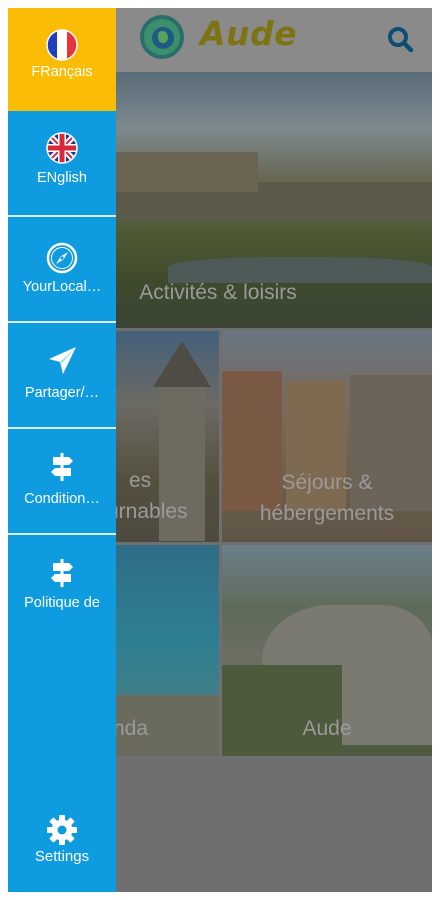 This screenshot has width=443, height=900. What do you see at coordinates (218, 292) in the screenshot?
I see `tile-label: Activités & loisirs` at bounding box center [218, 292].